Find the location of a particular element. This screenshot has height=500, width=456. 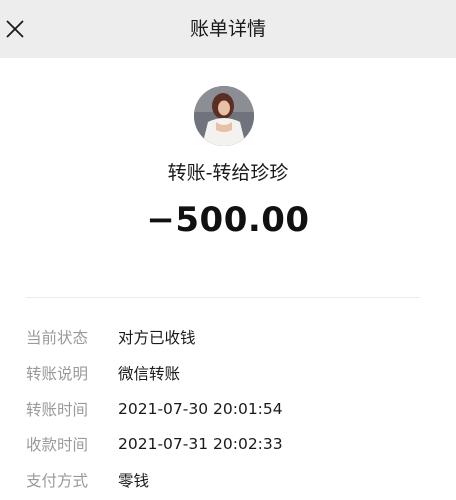

detail-value: 零钱 is located at coordinates (134, 481).